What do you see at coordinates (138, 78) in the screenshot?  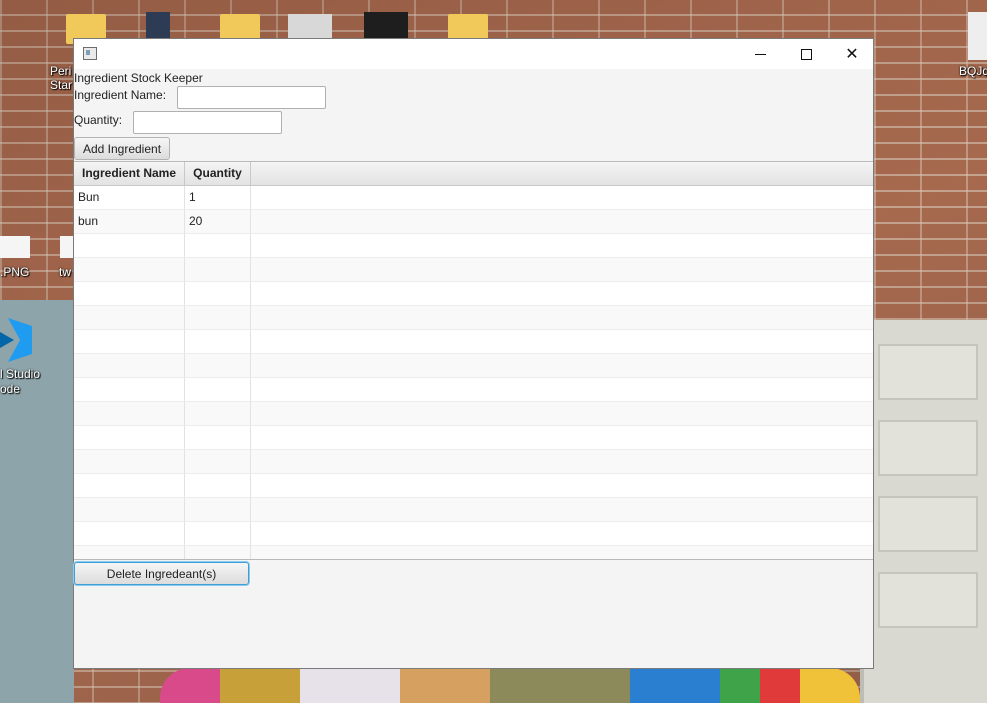 I see `app-heading: Ingredient Stock Keeper` at bounding box center [138, 78].